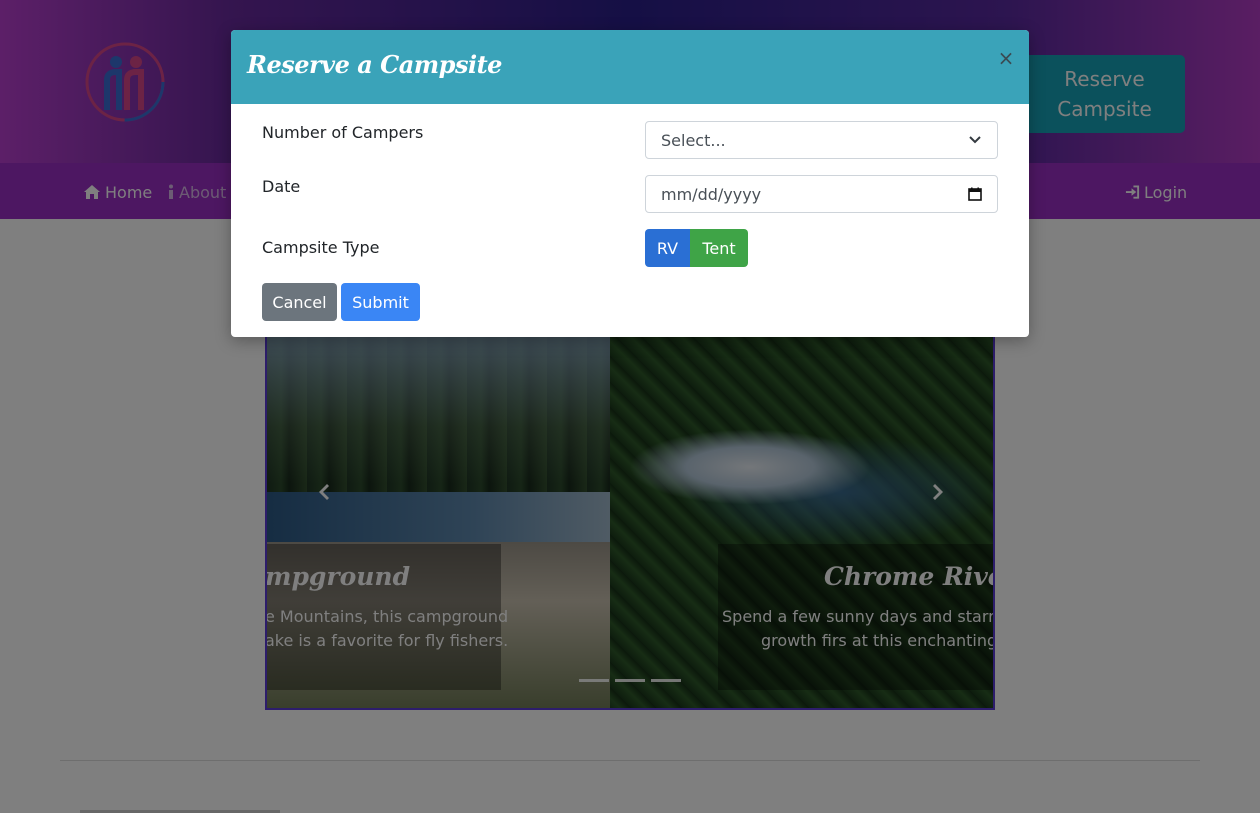 The width and height of the screenshot is (1260, 813). Describe the element at coordinates (975, 140) in the screenshot. I see `chevron-down-icon` at that location.